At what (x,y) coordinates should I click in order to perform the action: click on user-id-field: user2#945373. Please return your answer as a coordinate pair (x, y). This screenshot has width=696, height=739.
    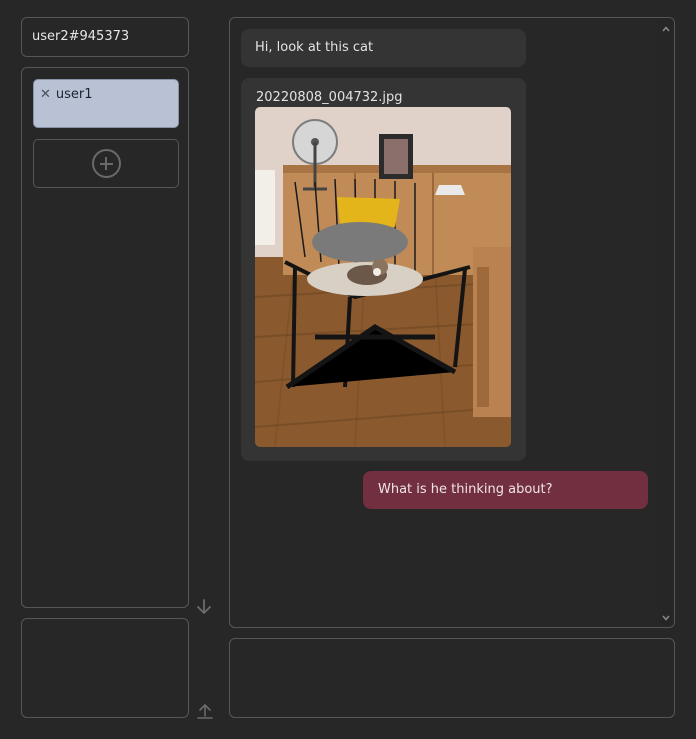
    Looking at the image, I should click on (105, 37).